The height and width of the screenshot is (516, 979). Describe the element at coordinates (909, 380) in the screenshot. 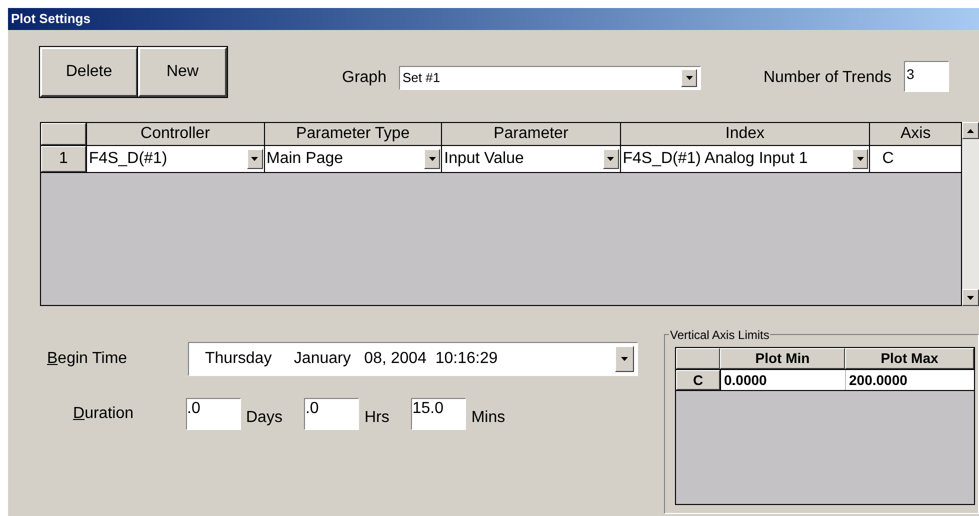

I see `table-cell: 200.0000` at that location.